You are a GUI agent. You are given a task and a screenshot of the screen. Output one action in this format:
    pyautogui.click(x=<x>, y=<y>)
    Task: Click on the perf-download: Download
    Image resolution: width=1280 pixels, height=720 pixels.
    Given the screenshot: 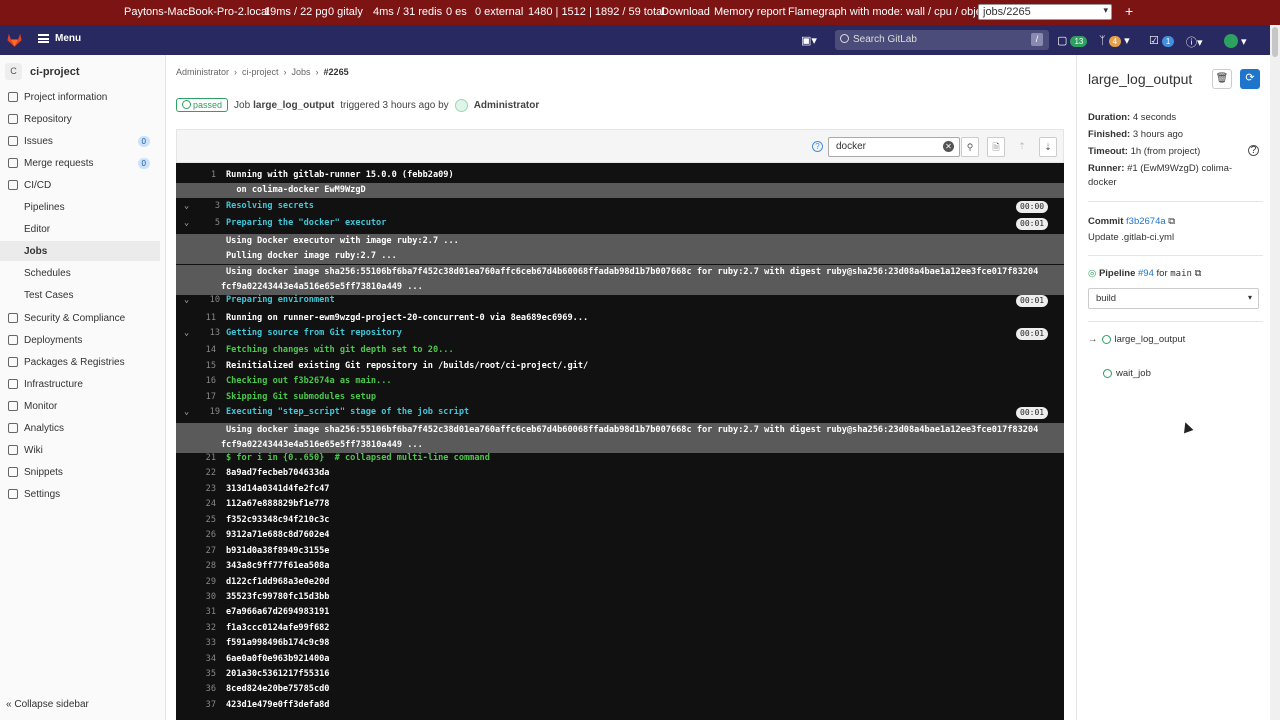 What is the action you would take?
    pyautogui.click(x=685, y=12)
    